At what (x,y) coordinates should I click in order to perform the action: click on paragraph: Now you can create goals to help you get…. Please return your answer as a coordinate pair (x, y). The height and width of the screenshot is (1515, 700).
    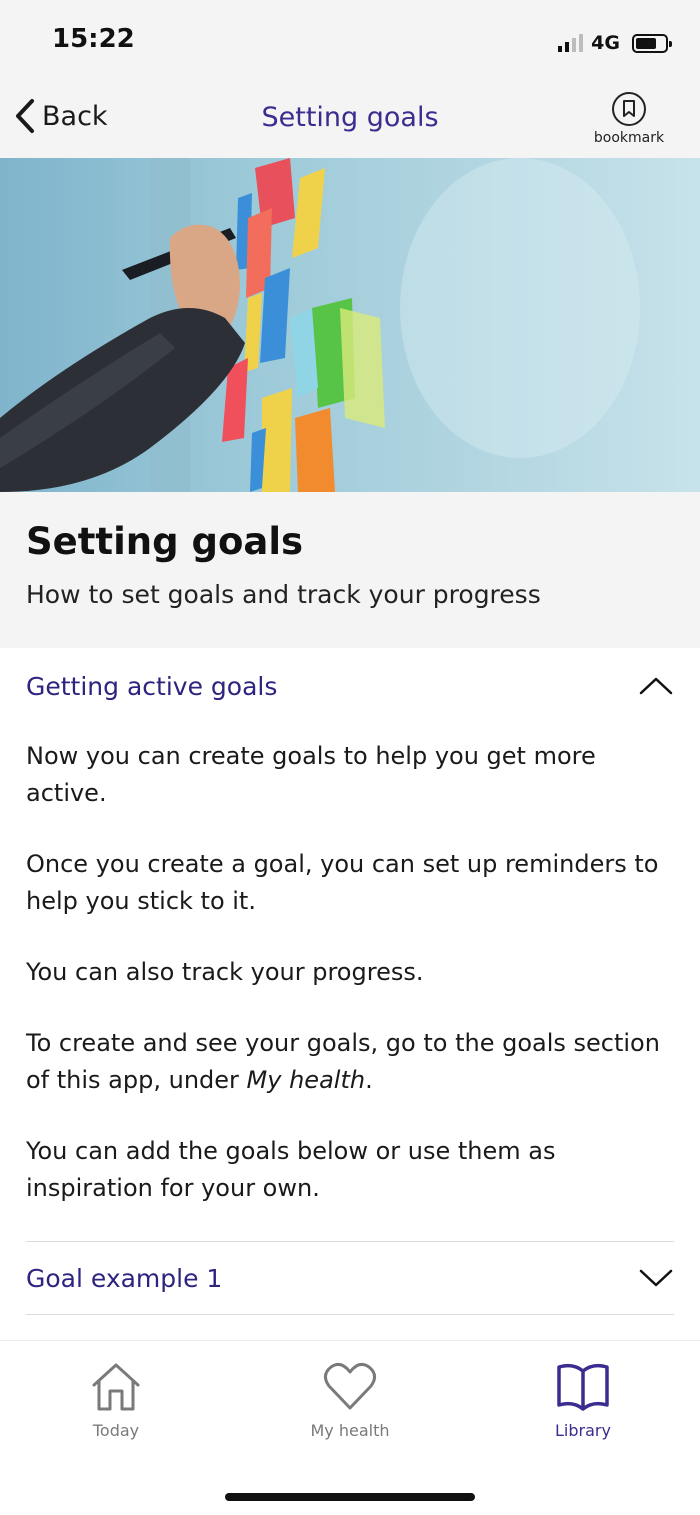
    Looking at the image, I should click on (311, 774).